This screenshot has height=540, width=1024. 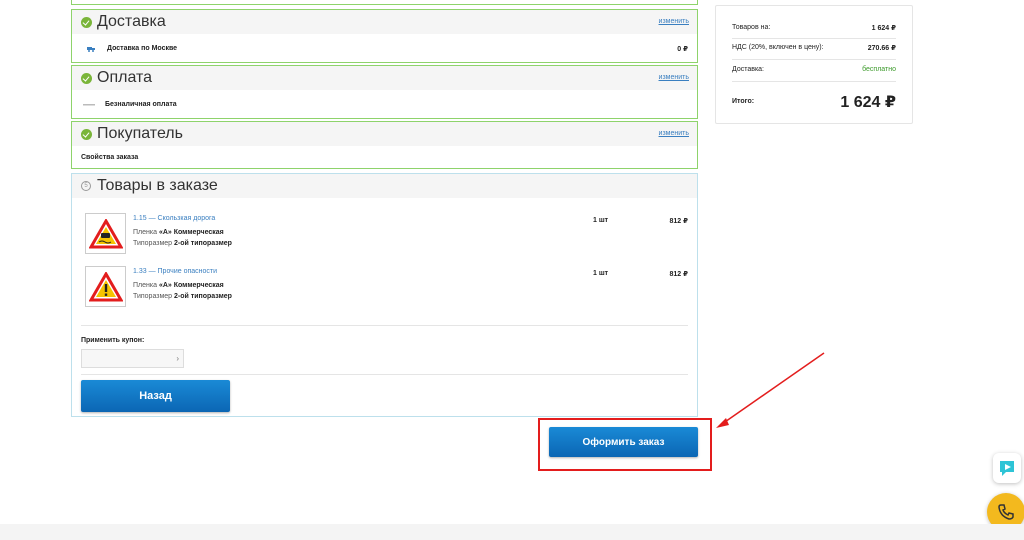 I want to click on chat-icon, so click(x=1007, y=468).